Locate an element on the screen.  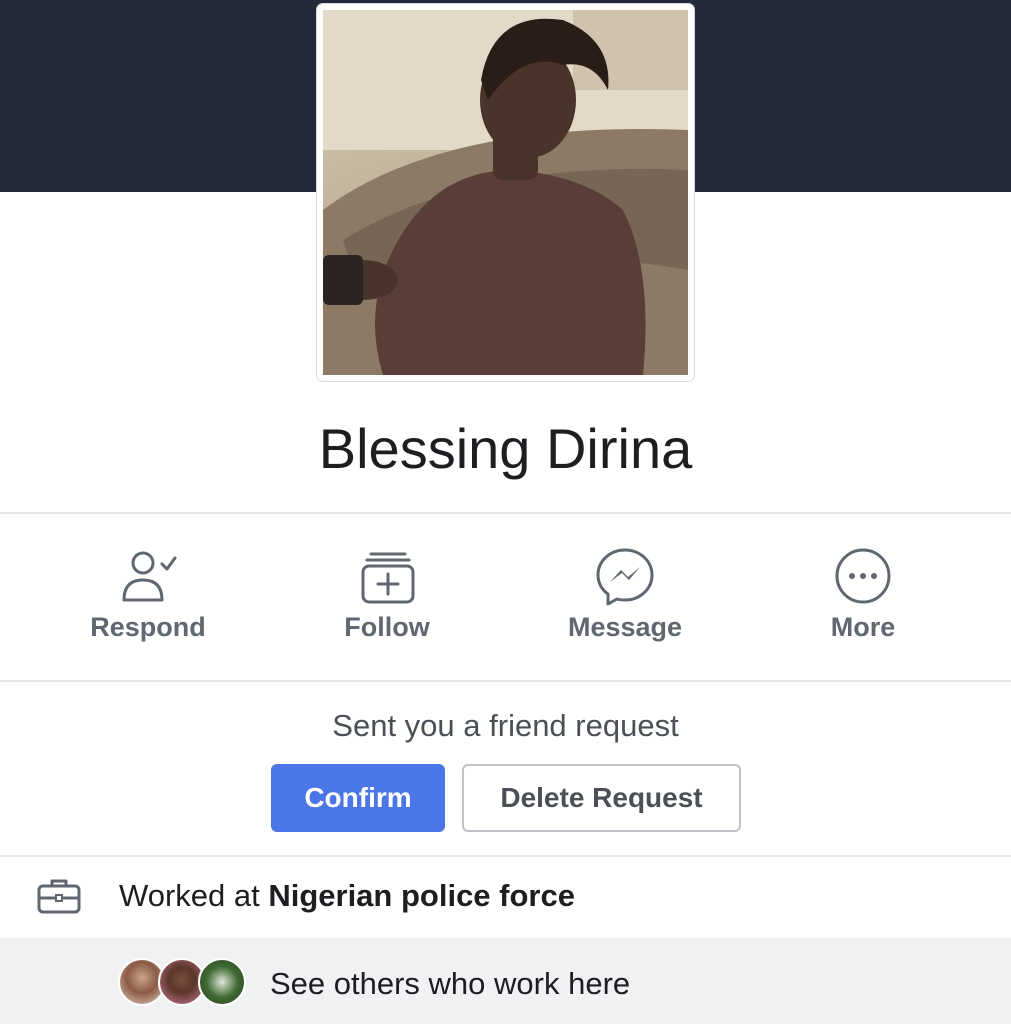
message-label: Message is located at coordinates (625, 627).